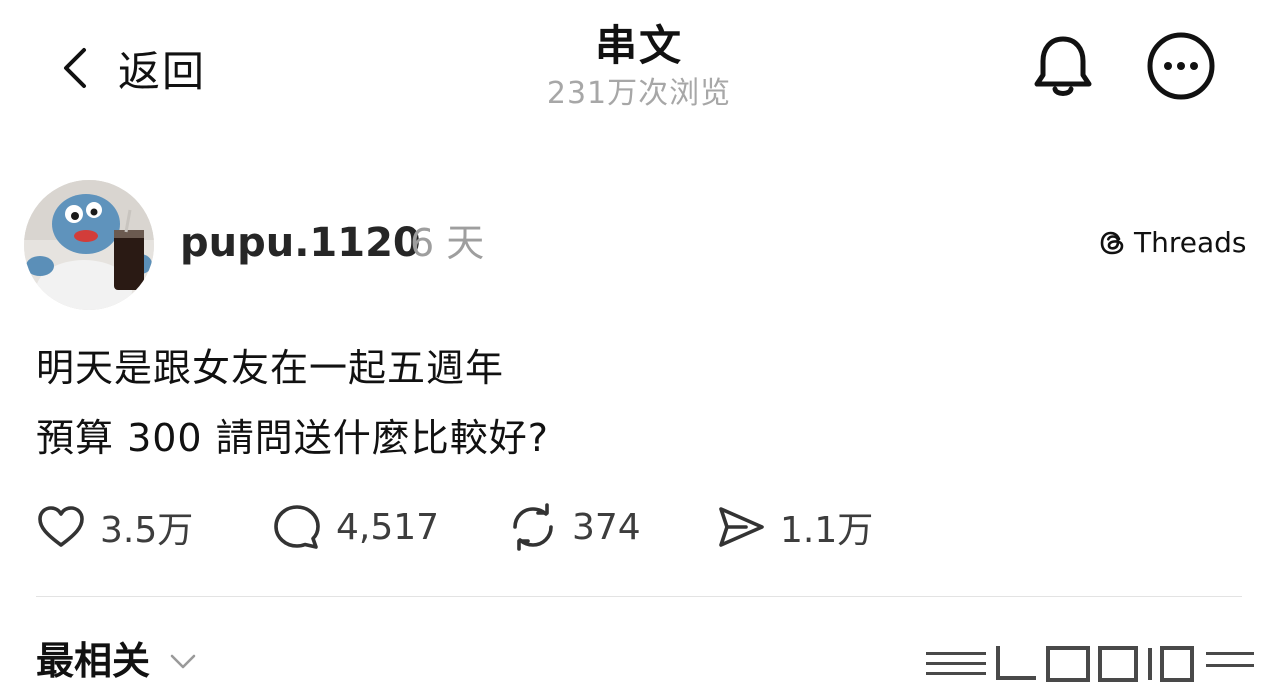 The width and height of the screenshot is (1278, 695). Describe the element at coordinates (447, 243) in the screenshot. I see `post-time: 6 天` at that location.